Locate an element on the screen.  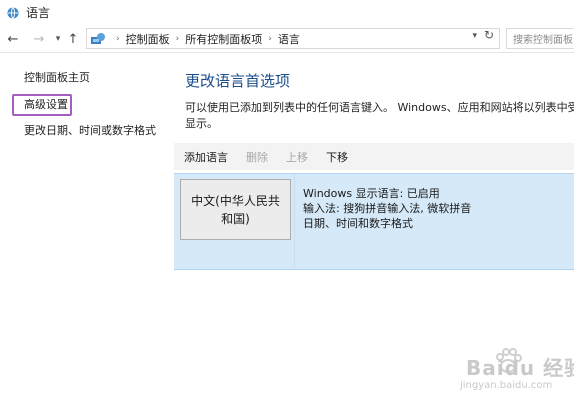
language-name-line-1: 中文(中华人民共 is located at coordinates (235, 200).